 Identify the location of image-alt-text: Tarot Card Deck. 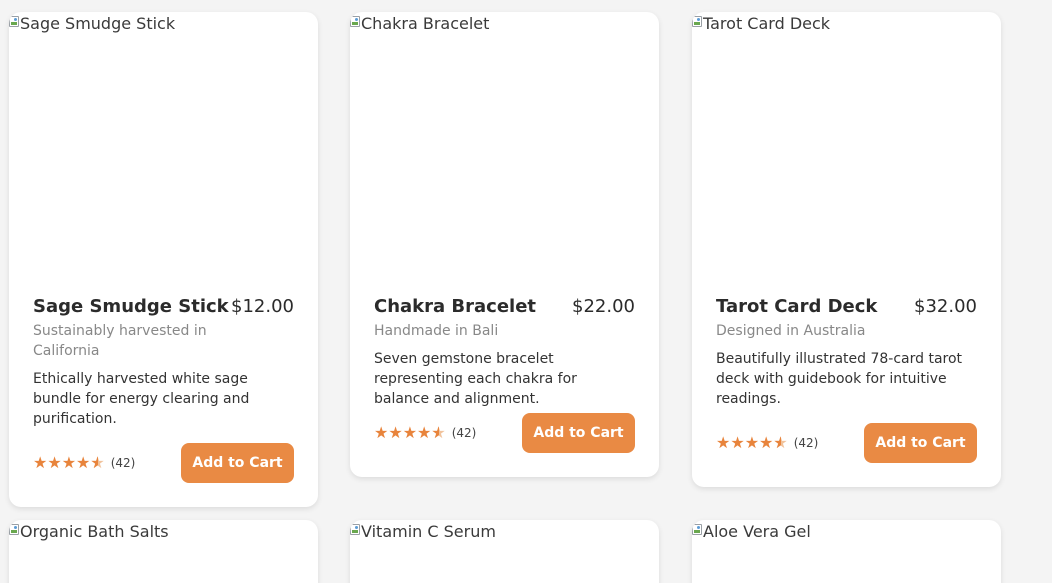
(767, 23).